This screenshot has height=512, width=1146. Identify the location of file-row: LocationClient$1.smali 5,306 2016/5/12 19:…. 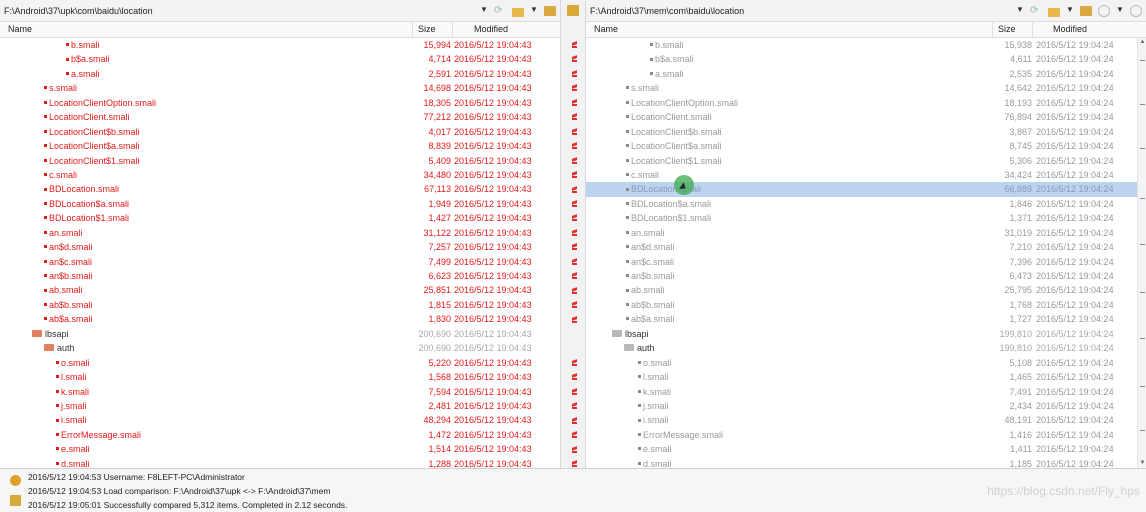
(866, 161).